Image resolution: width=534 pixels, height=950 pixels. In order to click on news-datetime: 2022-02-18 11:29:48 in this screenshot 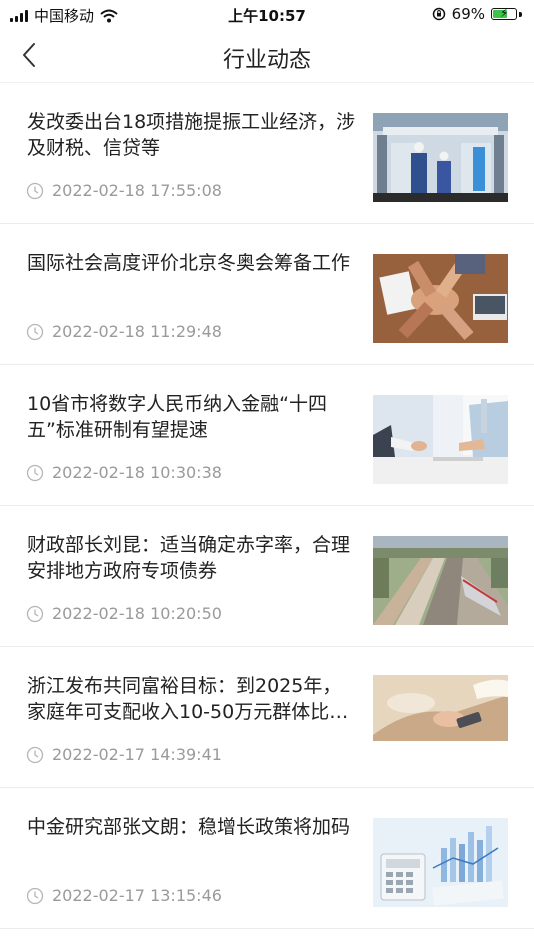, I will do `click(137, 331)`.